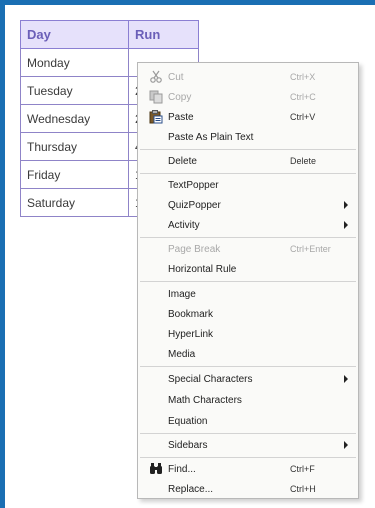 The width and height of the screenshot is (375, 508). I want to click on header-day: Day, so click(74, 34).